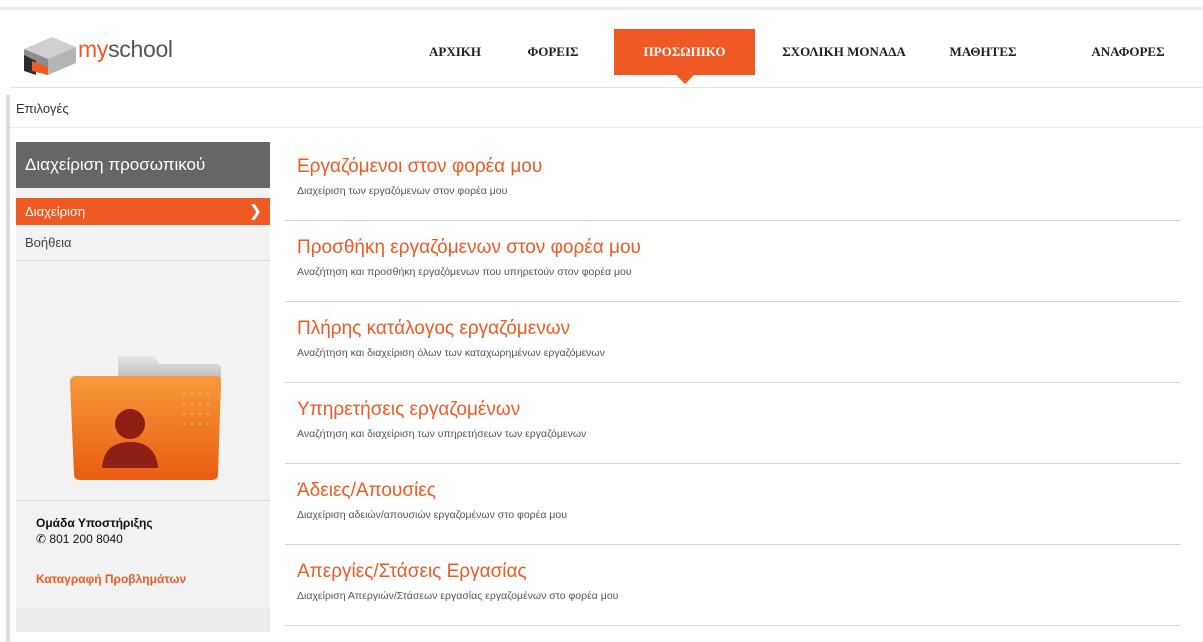  Describe the element at coordinates (86, 539) in the screenshot. I see `support-phone-number: 801 200 8040` at that location.